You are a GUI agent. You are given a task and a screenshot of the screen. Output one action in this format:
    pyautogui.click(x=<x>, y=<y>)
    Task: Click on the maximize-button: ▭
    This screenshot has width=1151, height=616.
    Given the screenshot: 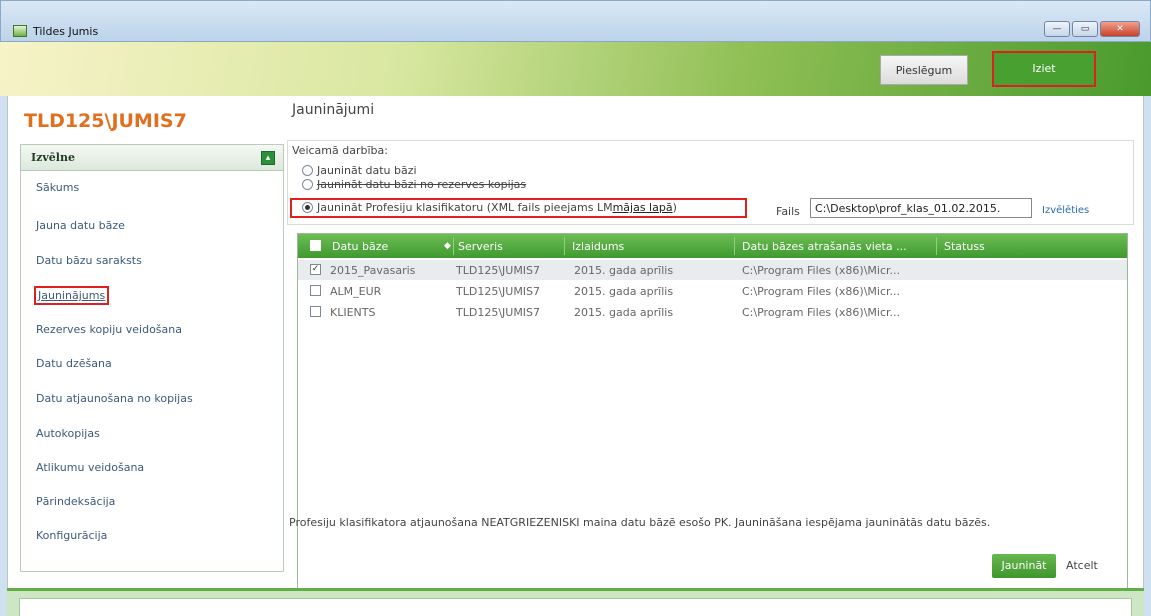 What is the action you would take?
    pyautogui.click(x=1085, y=29)
    